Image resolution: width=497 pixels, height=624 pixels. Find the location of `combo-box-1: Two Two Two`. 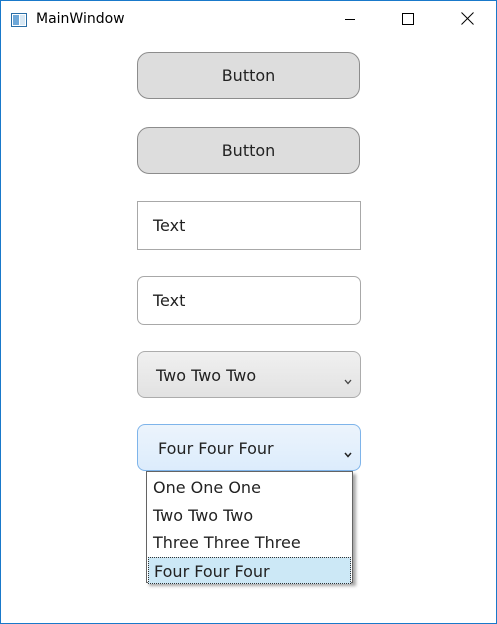

combo-box-1: Two Two Two is located at coordinates (249, 374).